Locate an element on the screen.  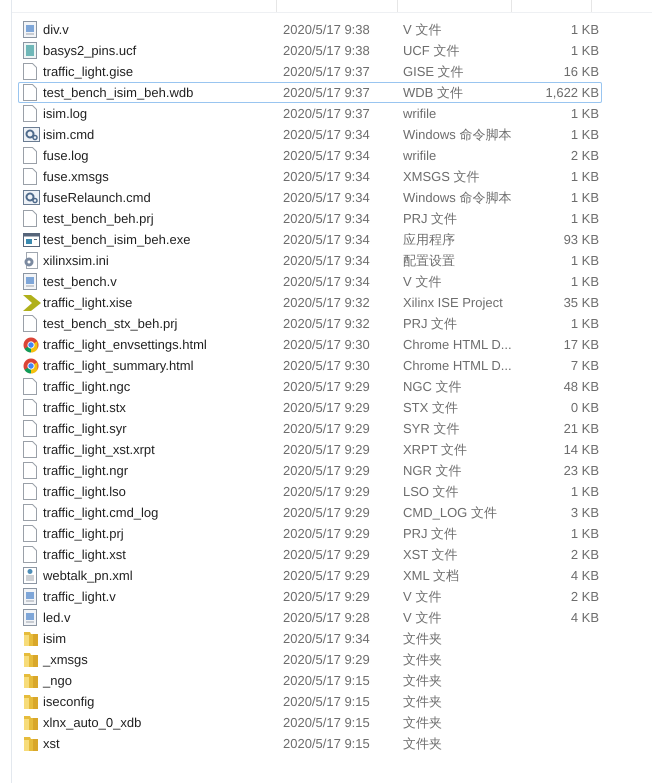
file-row: traffic_light.ngr 2020/5/17 9:29 NGR 文件 23 KB is located at coordinates (310, 470).